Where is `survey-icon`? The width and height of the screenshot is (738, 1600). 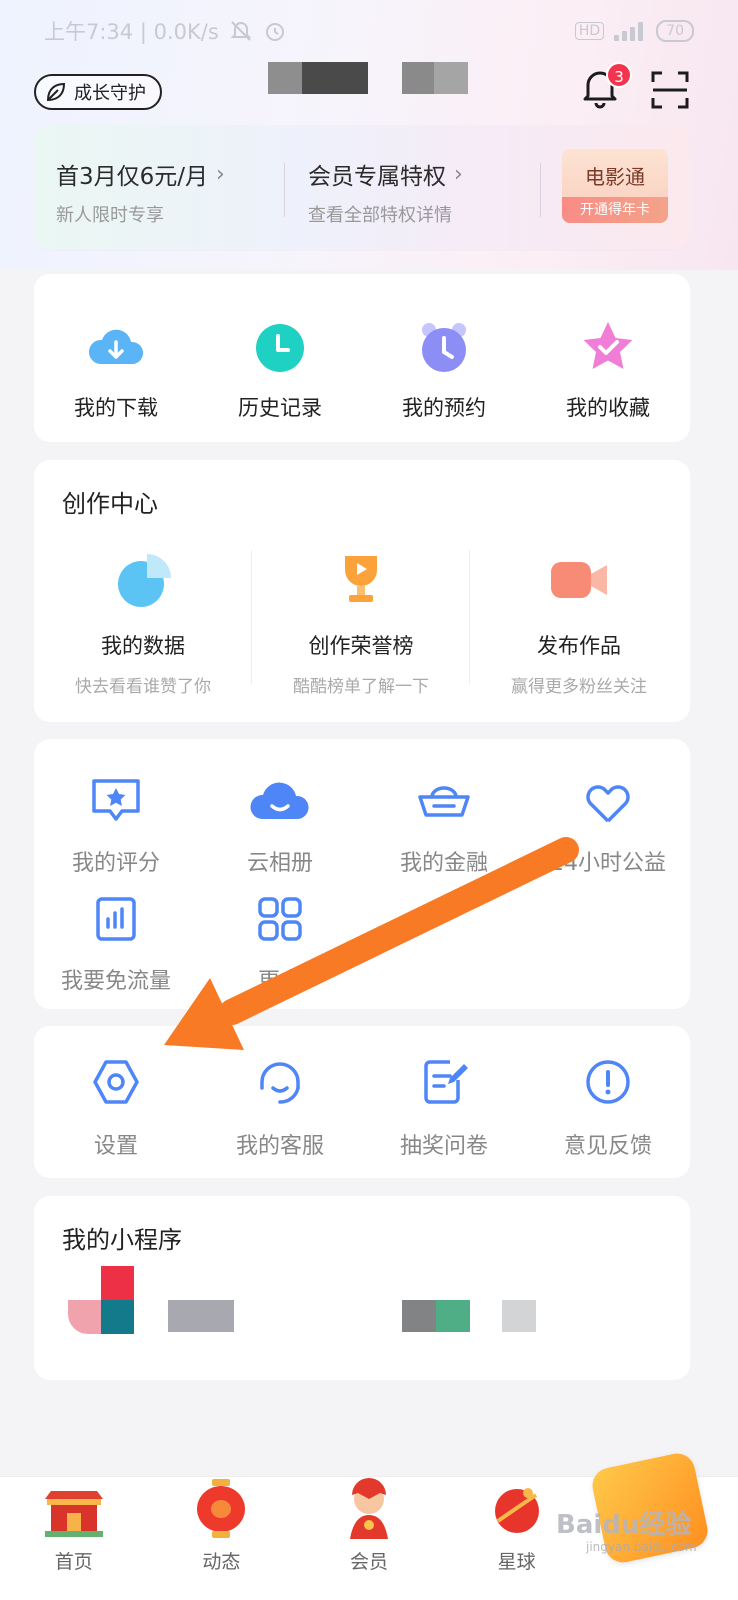 survey-icon is located at coordinates (446, 1082).